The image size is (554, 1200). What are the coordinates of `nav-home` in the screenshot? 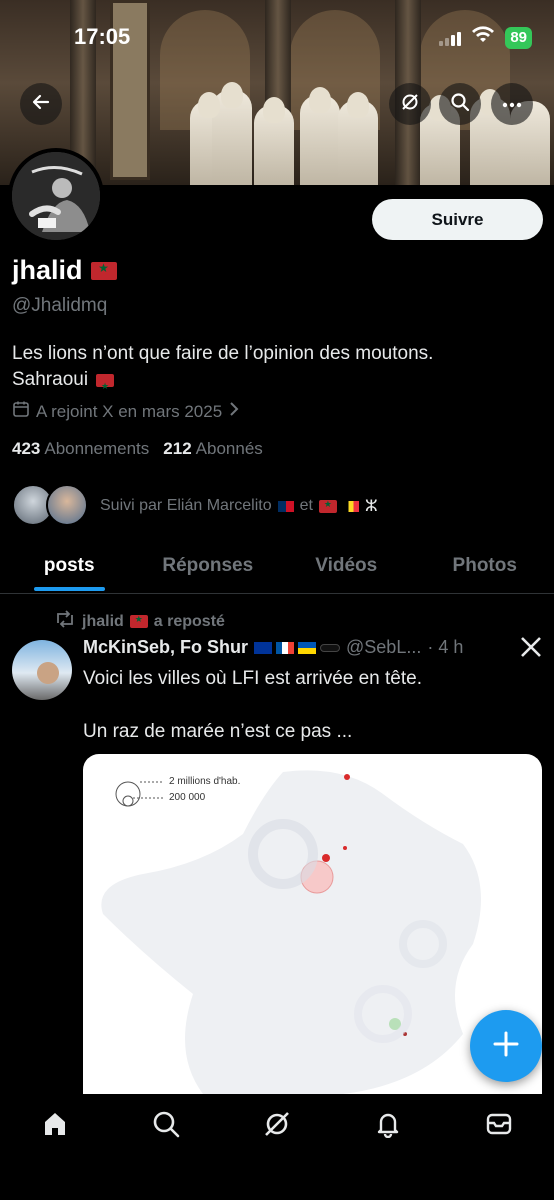 It's located at (55, 1147).